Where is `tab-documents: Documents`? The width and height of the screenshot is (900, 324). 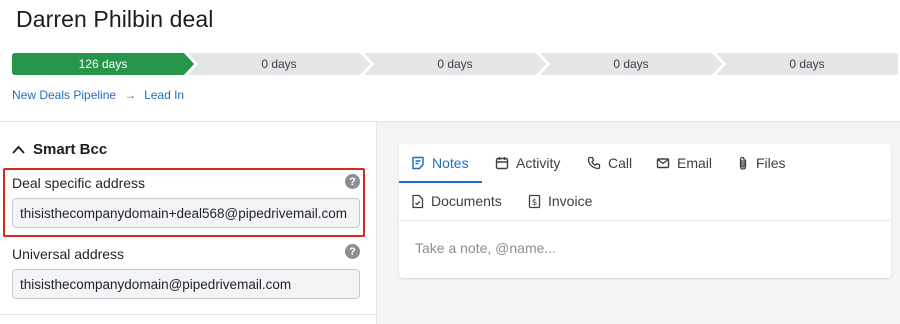
tab-documents: Documents is located at coordinates (456, 201).